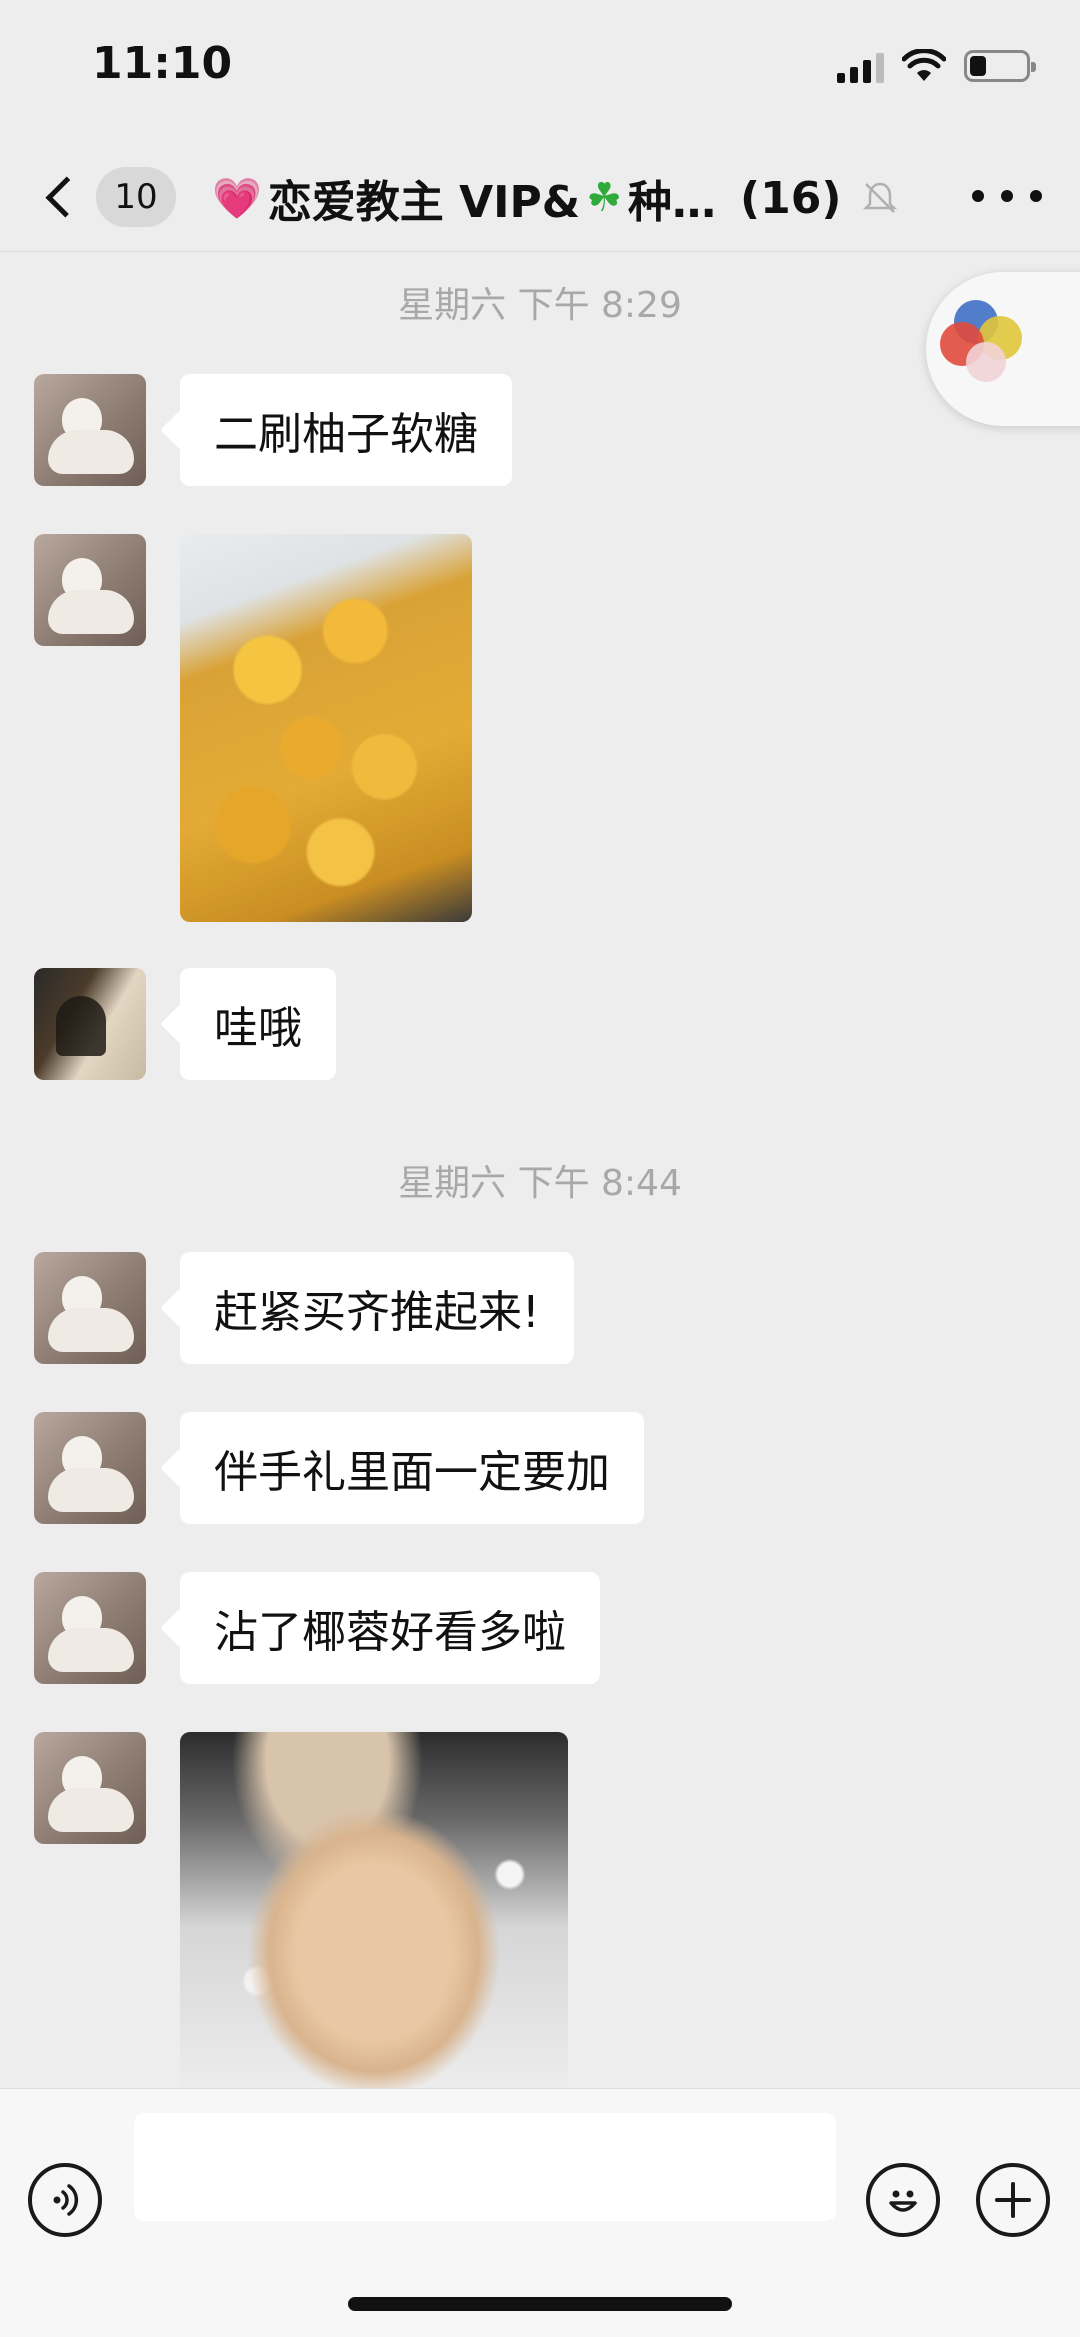 This screenshot has height=2337, width=1080. Describe the element at coordinates (860, 66) in the screenshot. I see `signal-icon` at that location.